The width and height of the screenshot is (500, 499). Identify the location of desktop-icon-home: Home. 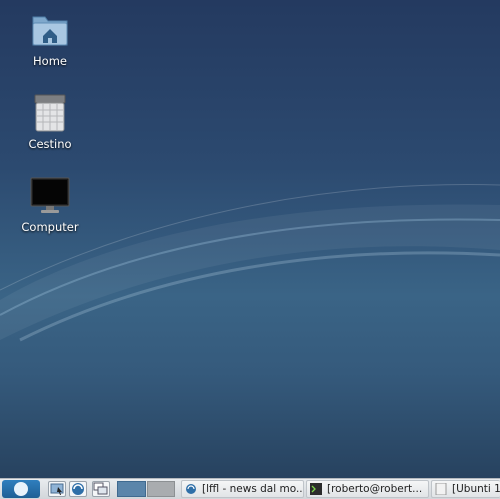
(50, 39).